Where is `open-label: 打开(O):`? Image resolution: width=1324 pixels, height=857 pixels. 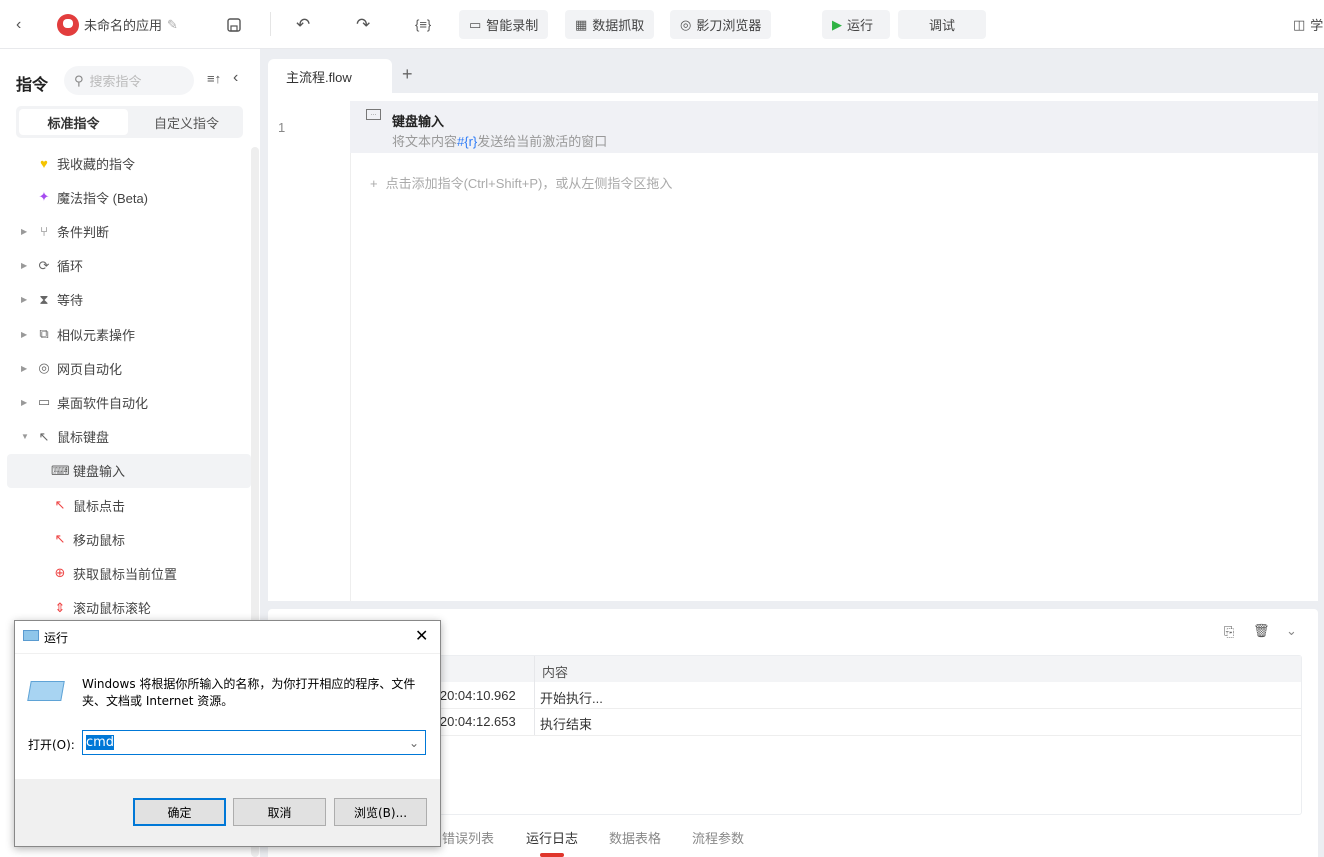
open-label: 打开(O): is located at coordinates (51, 745).